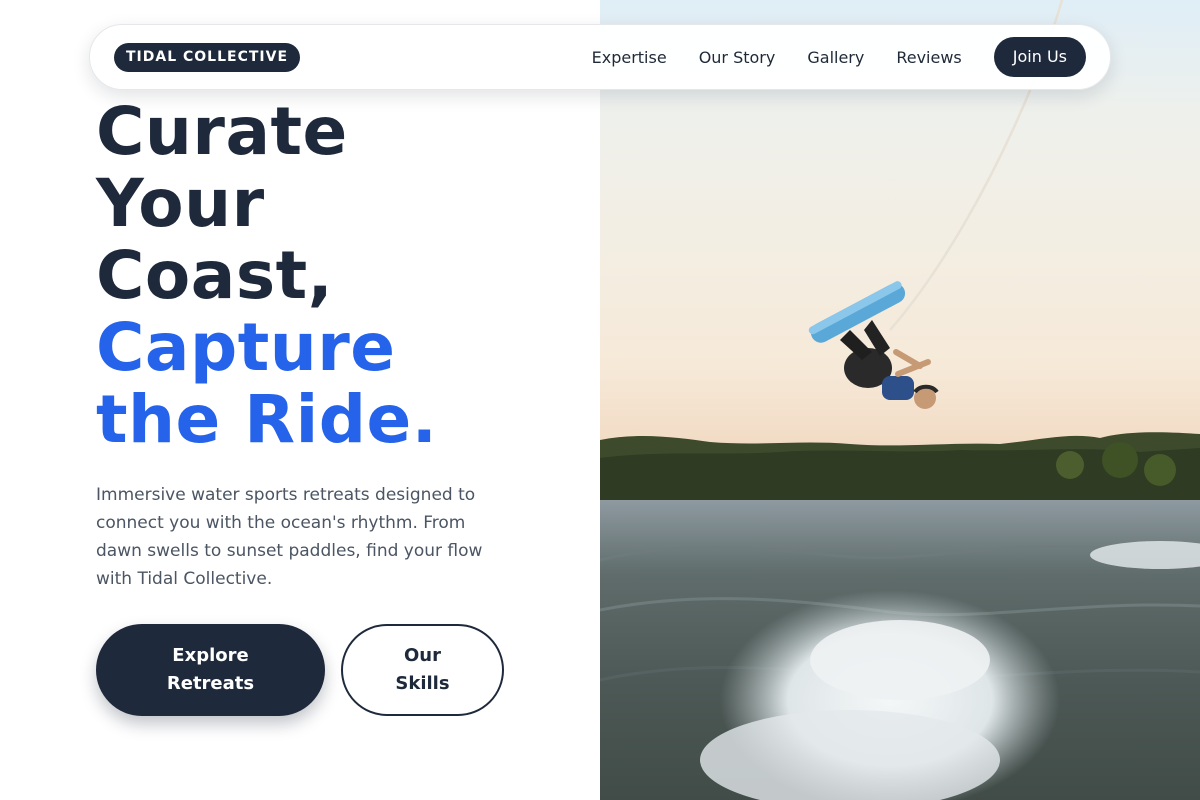  What do you see at coordinates (222, 131) in the screenshot?
I see `headline-line: Curate` at bounding box center [222, 131].